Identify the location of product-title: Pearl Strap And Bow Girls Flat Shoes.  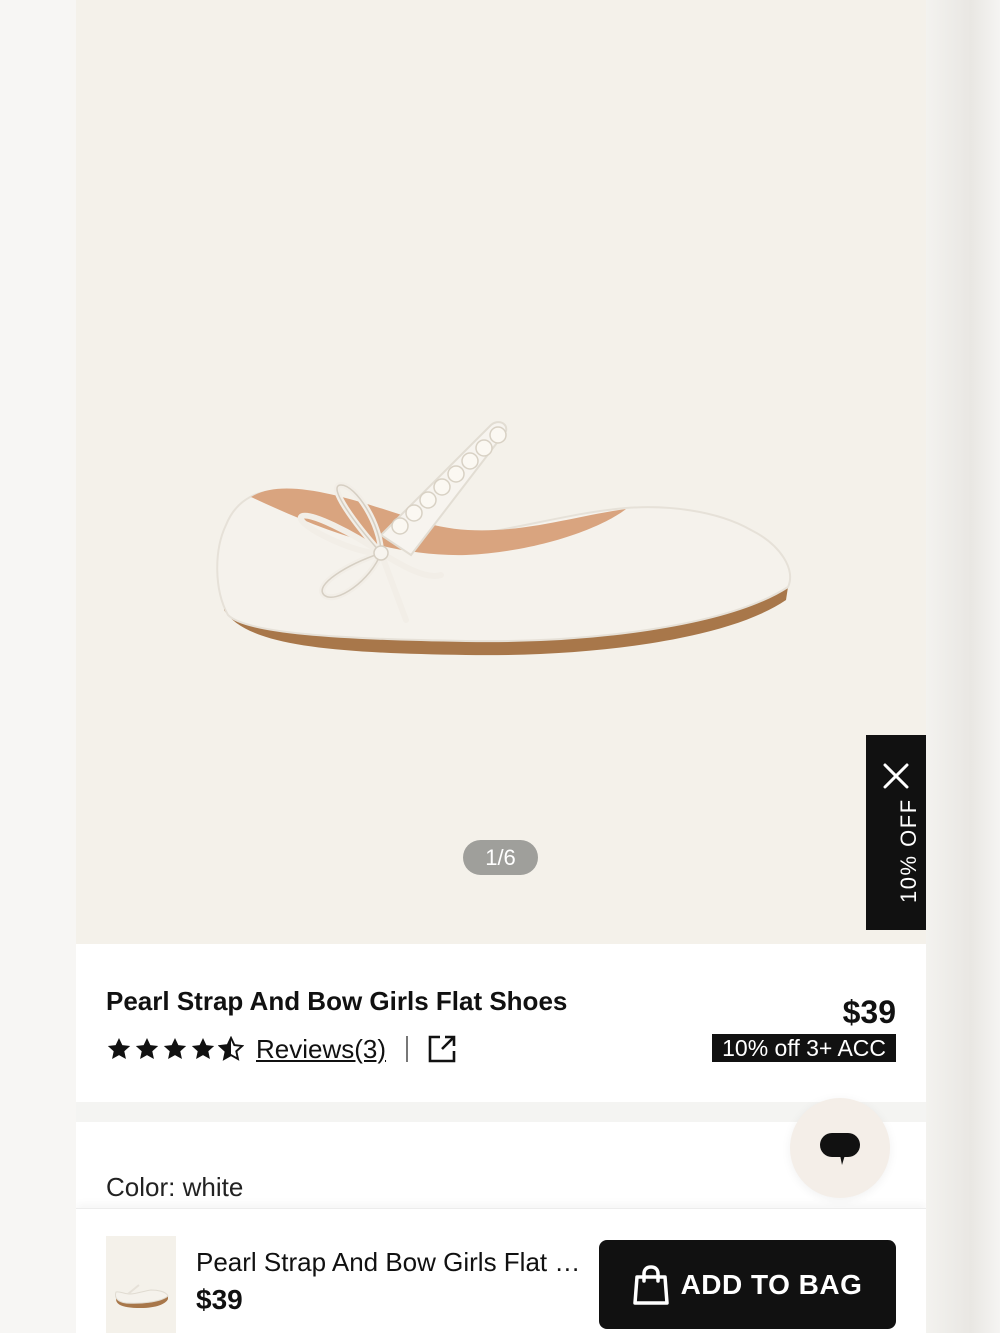
(337, 1001).